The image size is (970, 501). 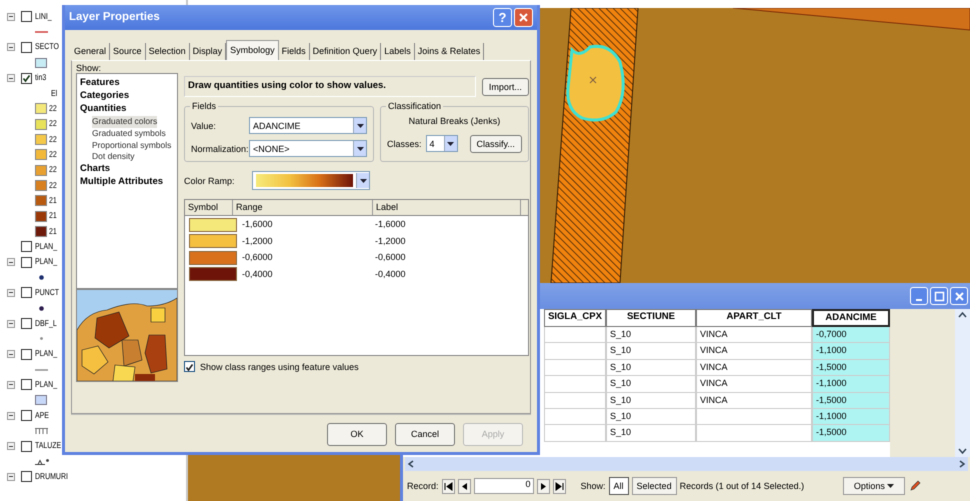 I want to click on options-button: Options, so click(x=874, y=486).